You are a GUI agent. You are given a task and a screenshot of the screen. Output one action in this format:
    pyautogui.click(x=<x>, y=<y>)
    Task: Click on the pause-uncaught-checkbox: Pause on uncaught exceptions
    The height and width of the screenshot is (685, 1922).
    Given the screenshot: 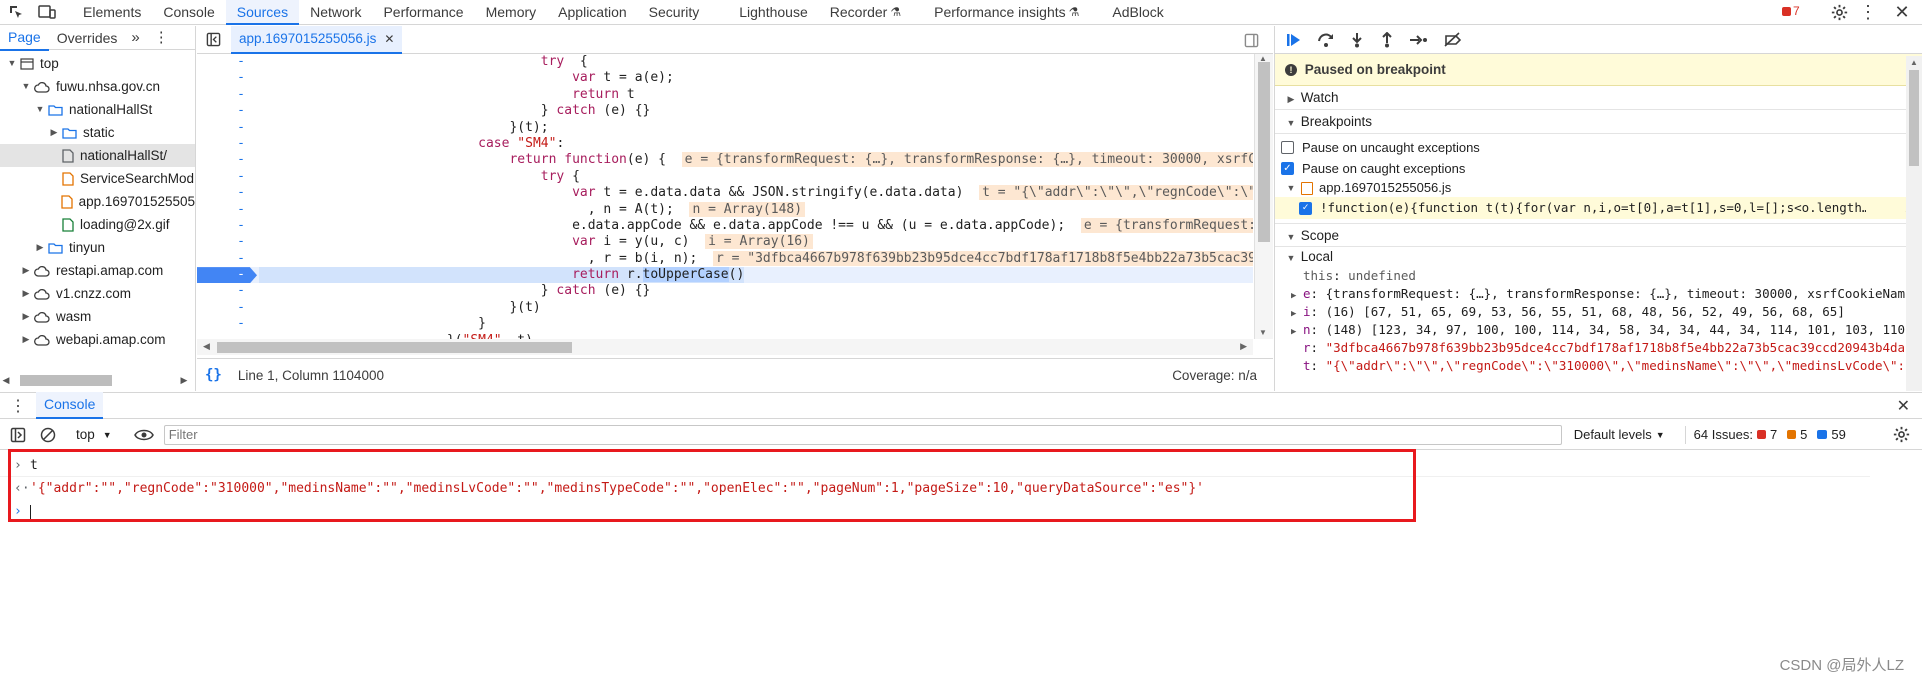 What is the action you would take?
    pyautogui.click(x=1598, y=147)
    